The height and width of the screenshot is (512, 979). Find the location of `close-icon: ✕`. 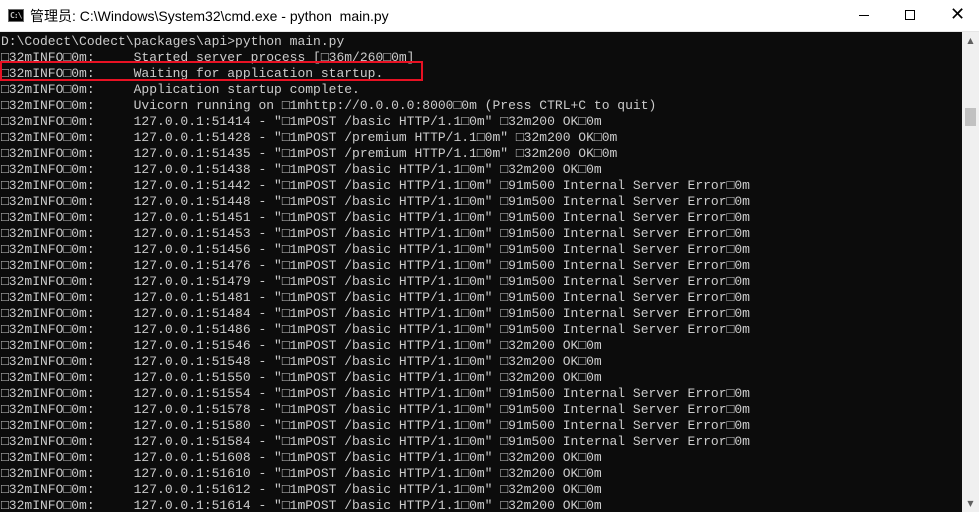

close-icon: ✕ is located at coordinates (958, 14).